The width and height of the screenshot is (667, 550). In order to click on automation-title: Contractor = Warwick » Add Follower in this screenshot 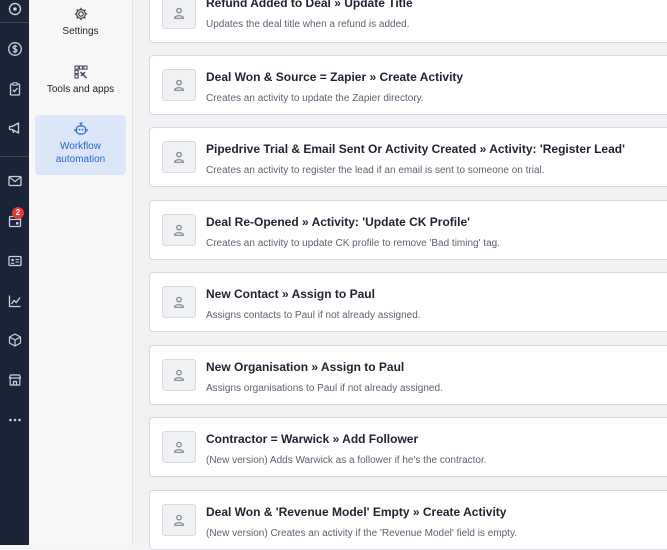, I will do `click(312, 439)`.